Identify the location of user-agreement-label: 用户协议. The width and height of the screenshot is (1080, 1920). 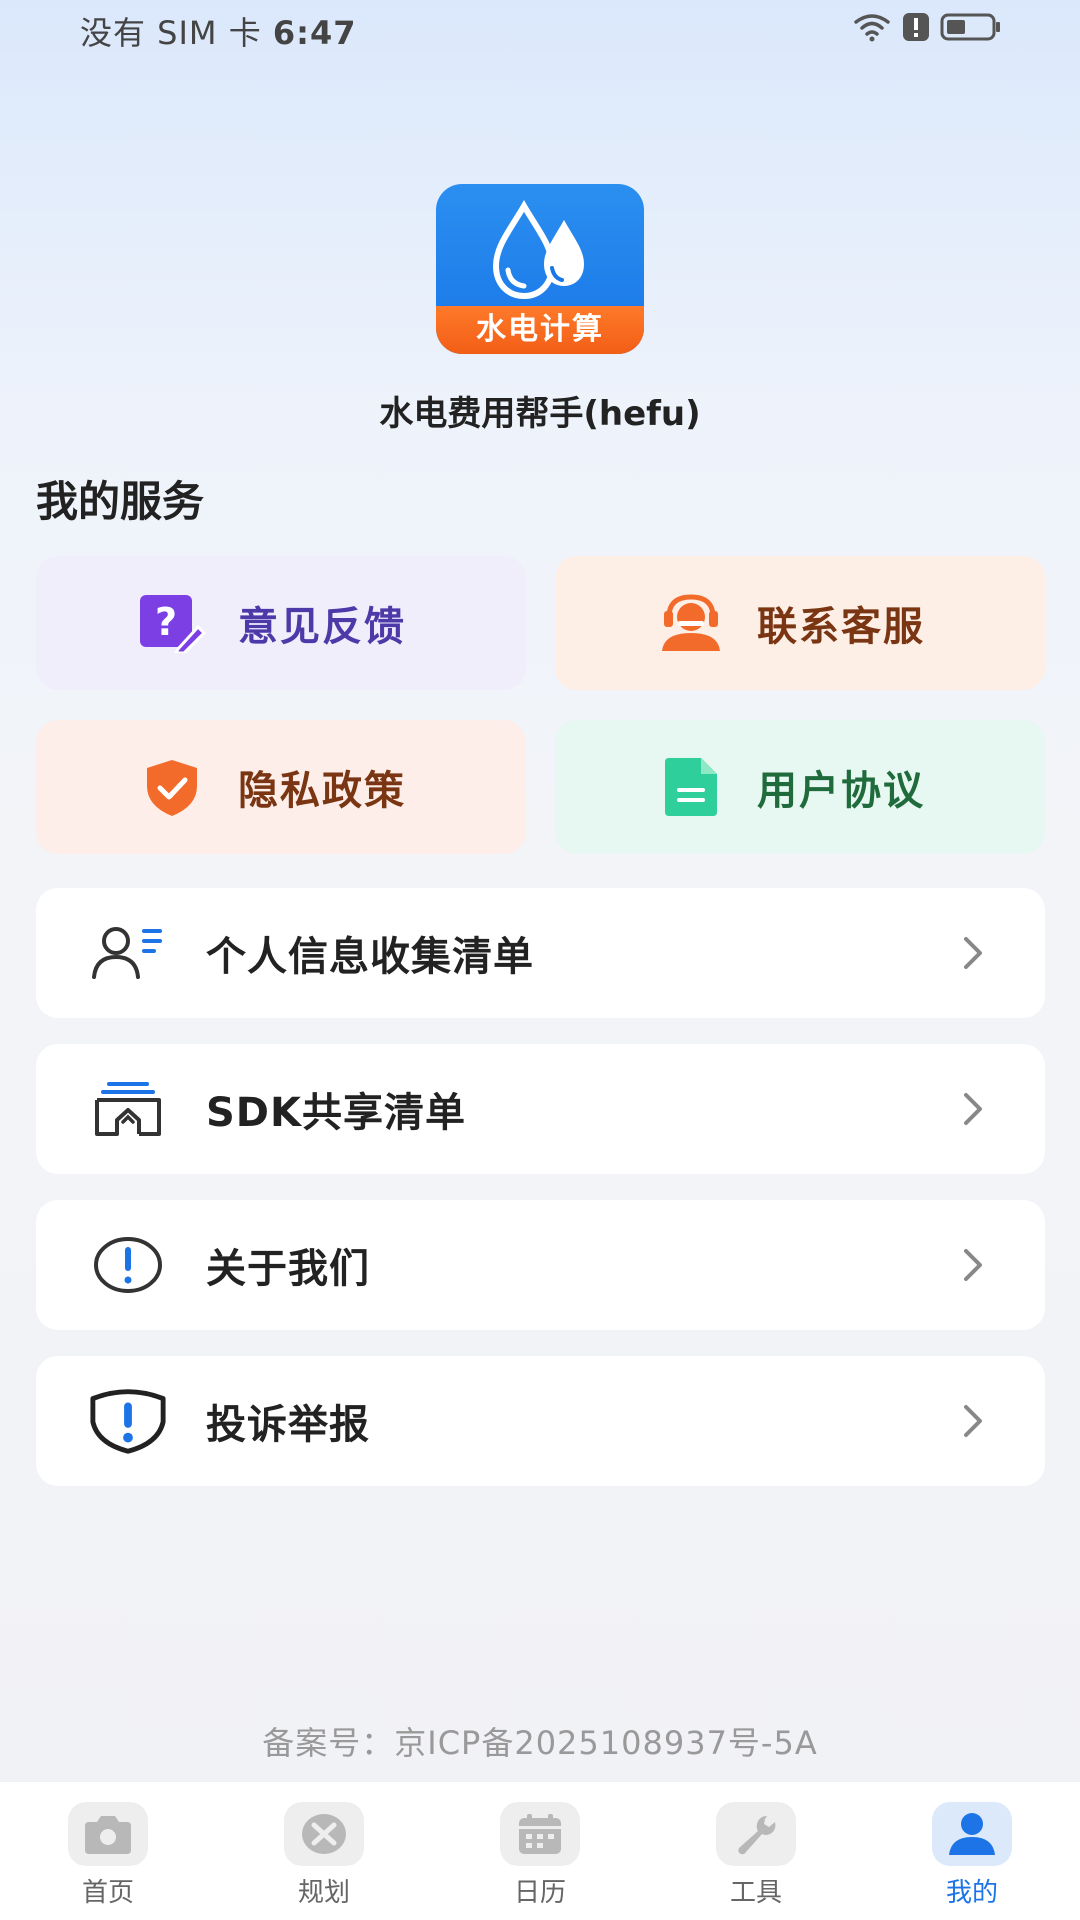
(841, 791).